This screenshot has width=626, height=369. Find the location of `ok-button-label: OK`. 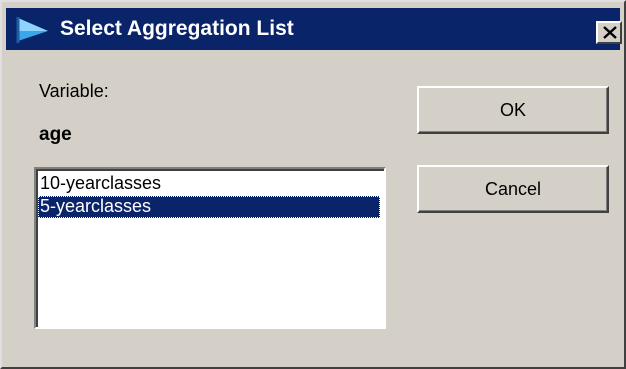

ok-button-label: OK is located at coordinates (512, 110).